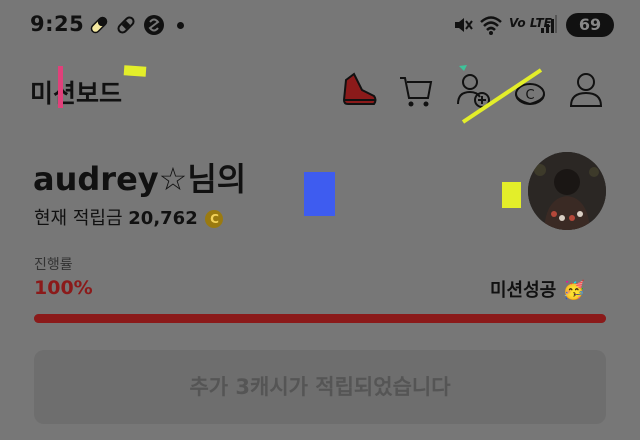 The image size is (640, 440). I want to click on yellow-highlight, so click(135, 71).